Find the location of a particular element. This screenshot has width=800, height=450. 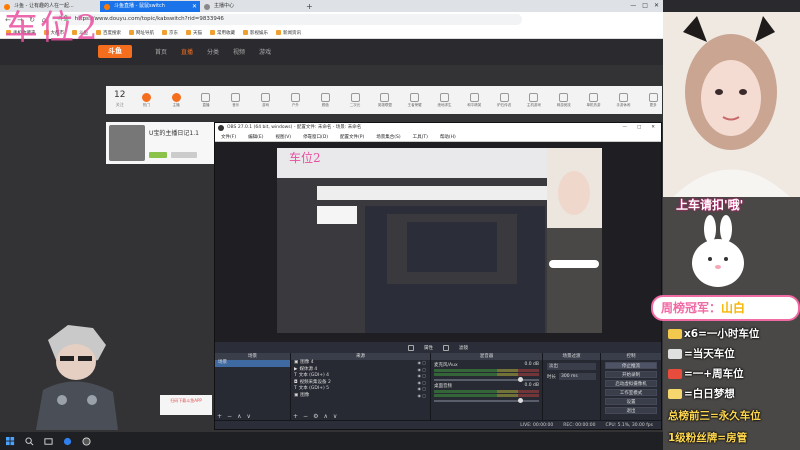

nav-home: 首页 is located at coordinates (161, 51).